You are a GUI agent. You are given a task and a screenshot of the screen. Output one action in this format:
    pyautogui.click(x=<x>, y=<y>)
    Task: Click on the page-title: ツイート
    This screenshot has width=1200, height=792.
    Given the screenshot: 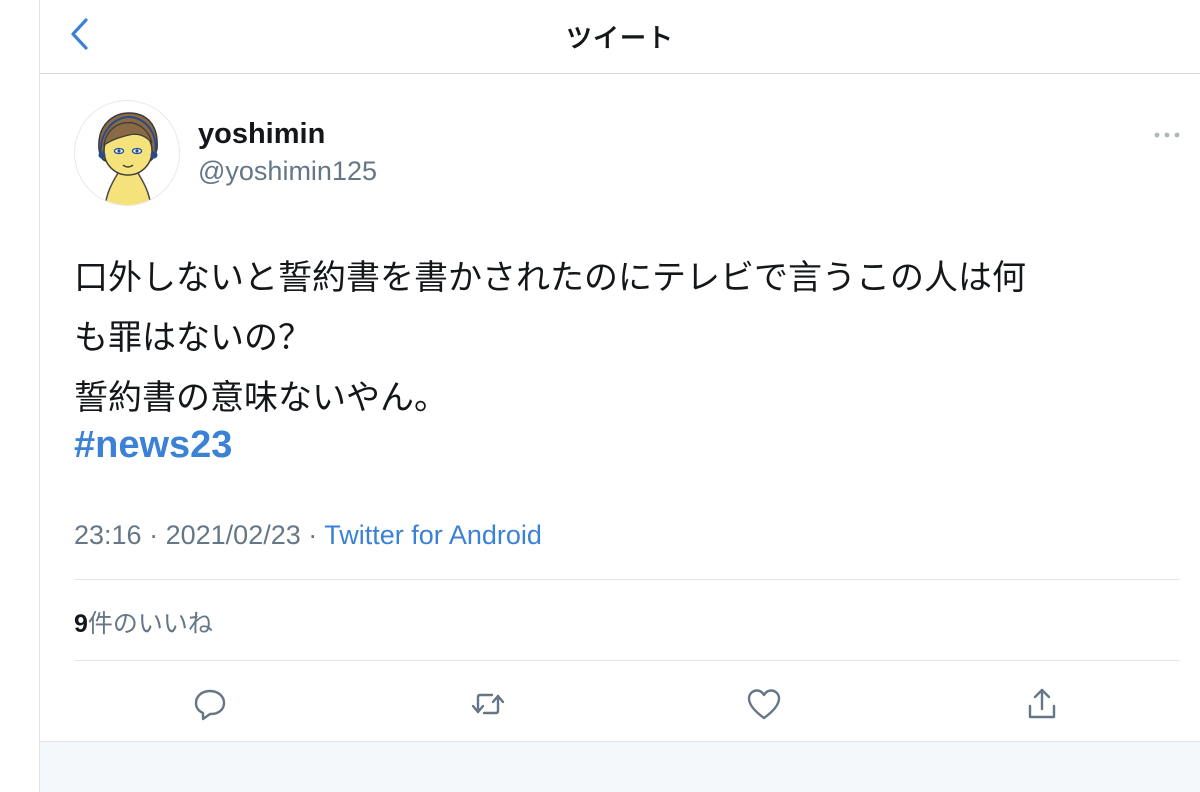 What is the action you would take?
    pyautogui.click(x=619, y=38)
    